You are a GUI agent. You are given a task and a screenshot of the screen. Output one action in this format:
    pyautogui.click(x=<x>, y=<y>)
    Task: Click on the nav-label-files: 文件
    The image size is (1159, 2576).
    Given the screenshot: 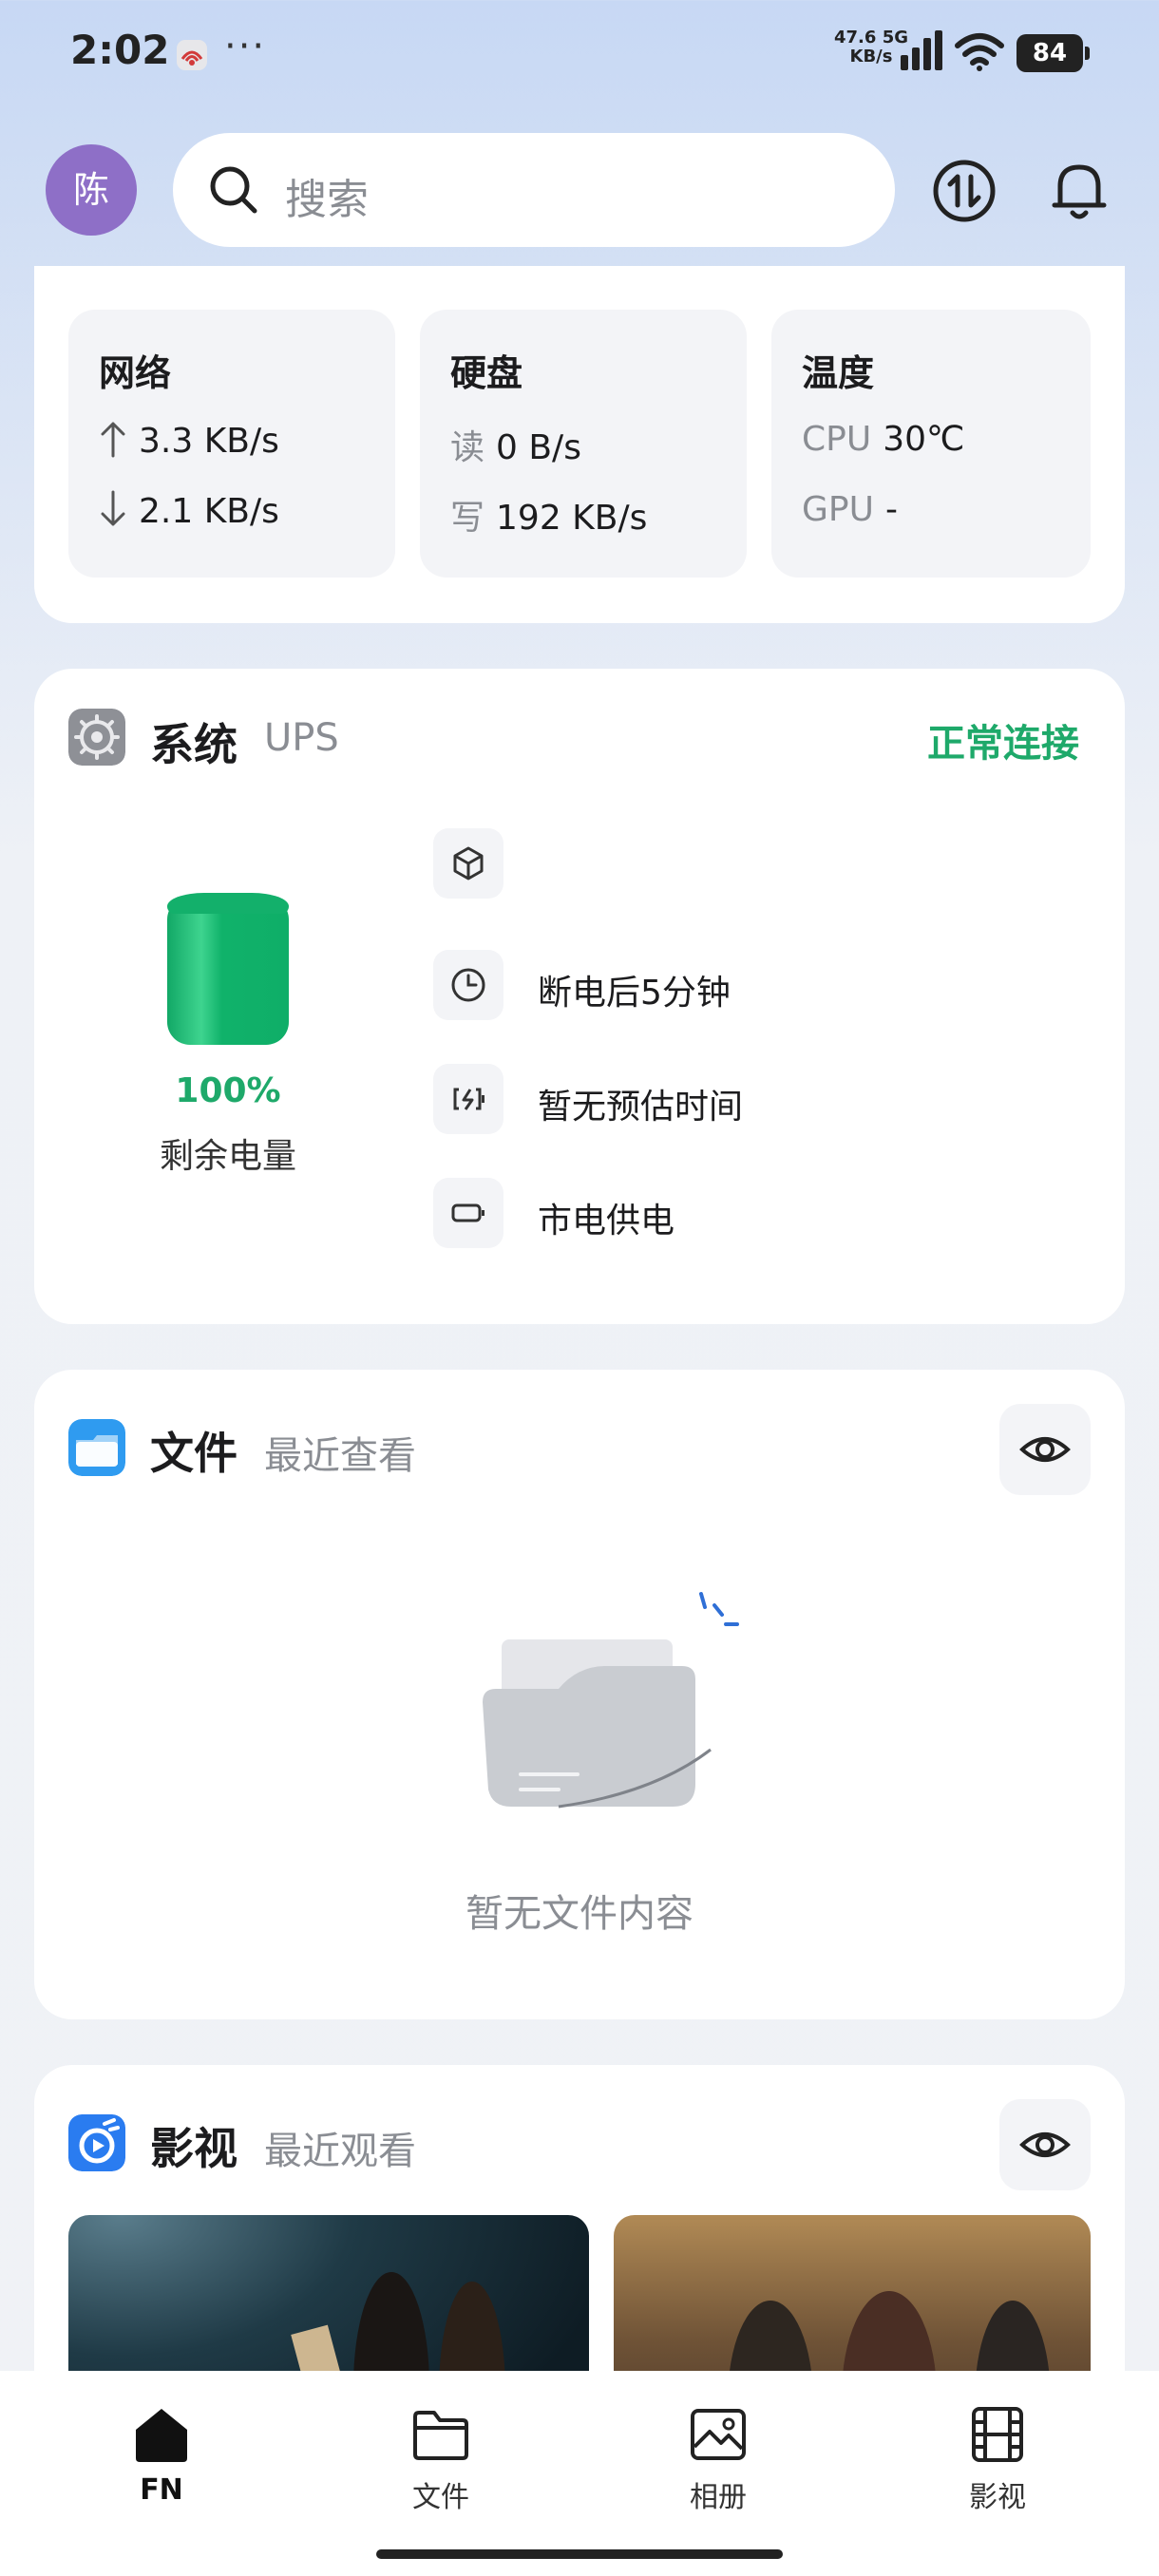 What is the action you would take?
    pyautogui.click(x=440, y=2497)
    